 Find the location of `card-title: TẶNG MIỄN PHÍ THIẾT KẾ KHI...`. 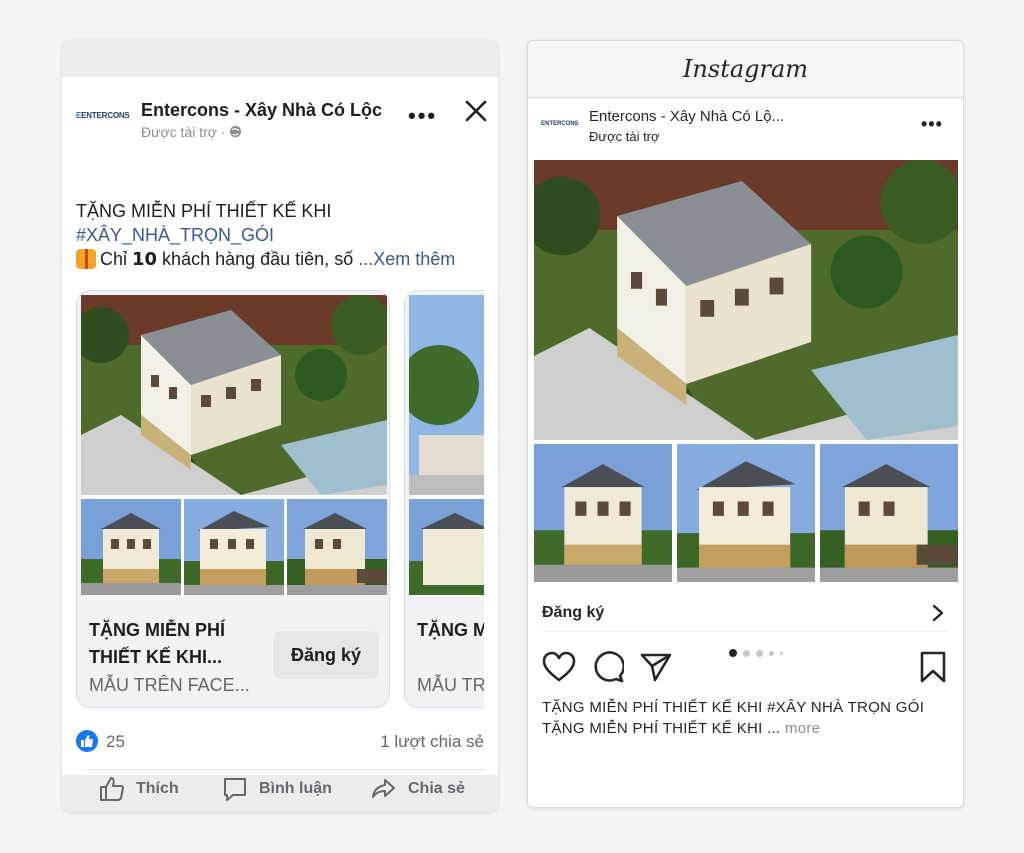

card-title: TẶNG MIỄN PHÍ THIẾT KẾ KHI... is located at coordinates (157, 643).